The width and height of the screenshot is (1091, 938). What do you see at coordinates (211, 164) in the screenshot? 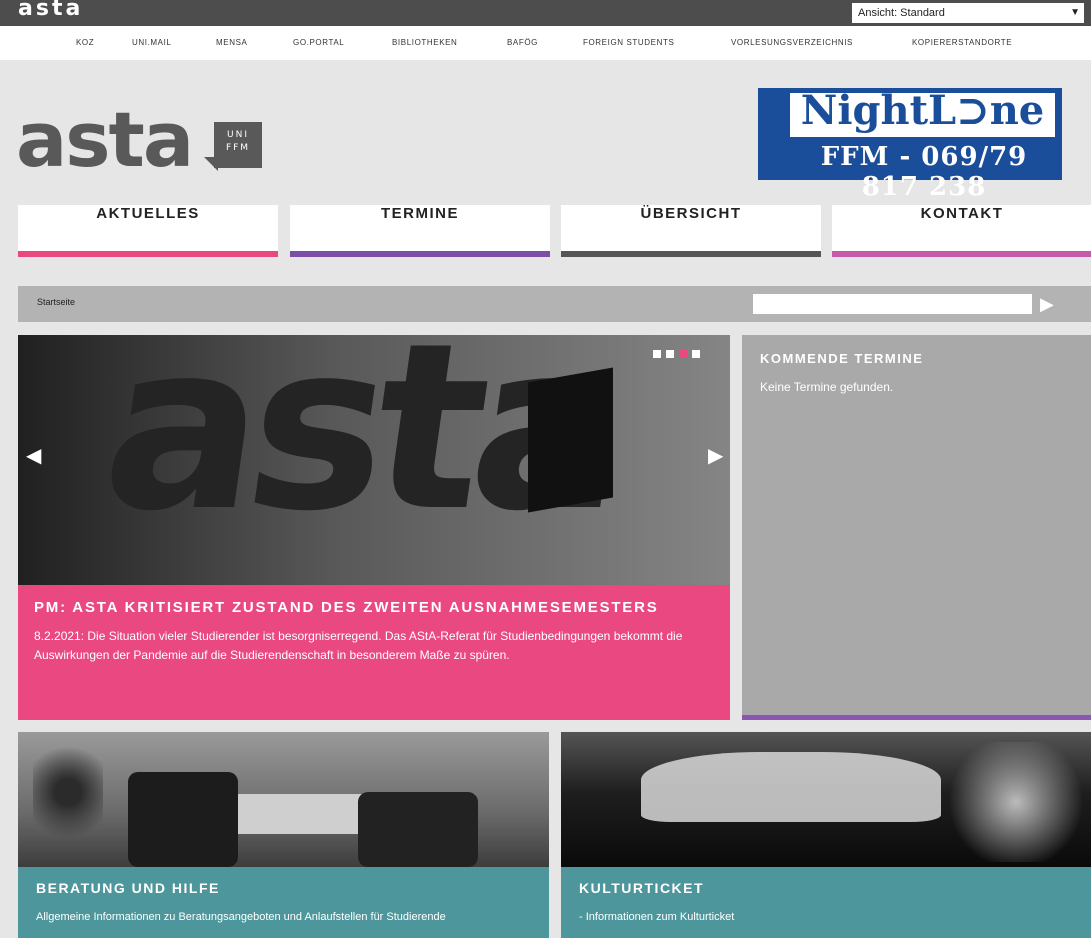
I see `logo-badge-tail` at bounding box center [211, 164].